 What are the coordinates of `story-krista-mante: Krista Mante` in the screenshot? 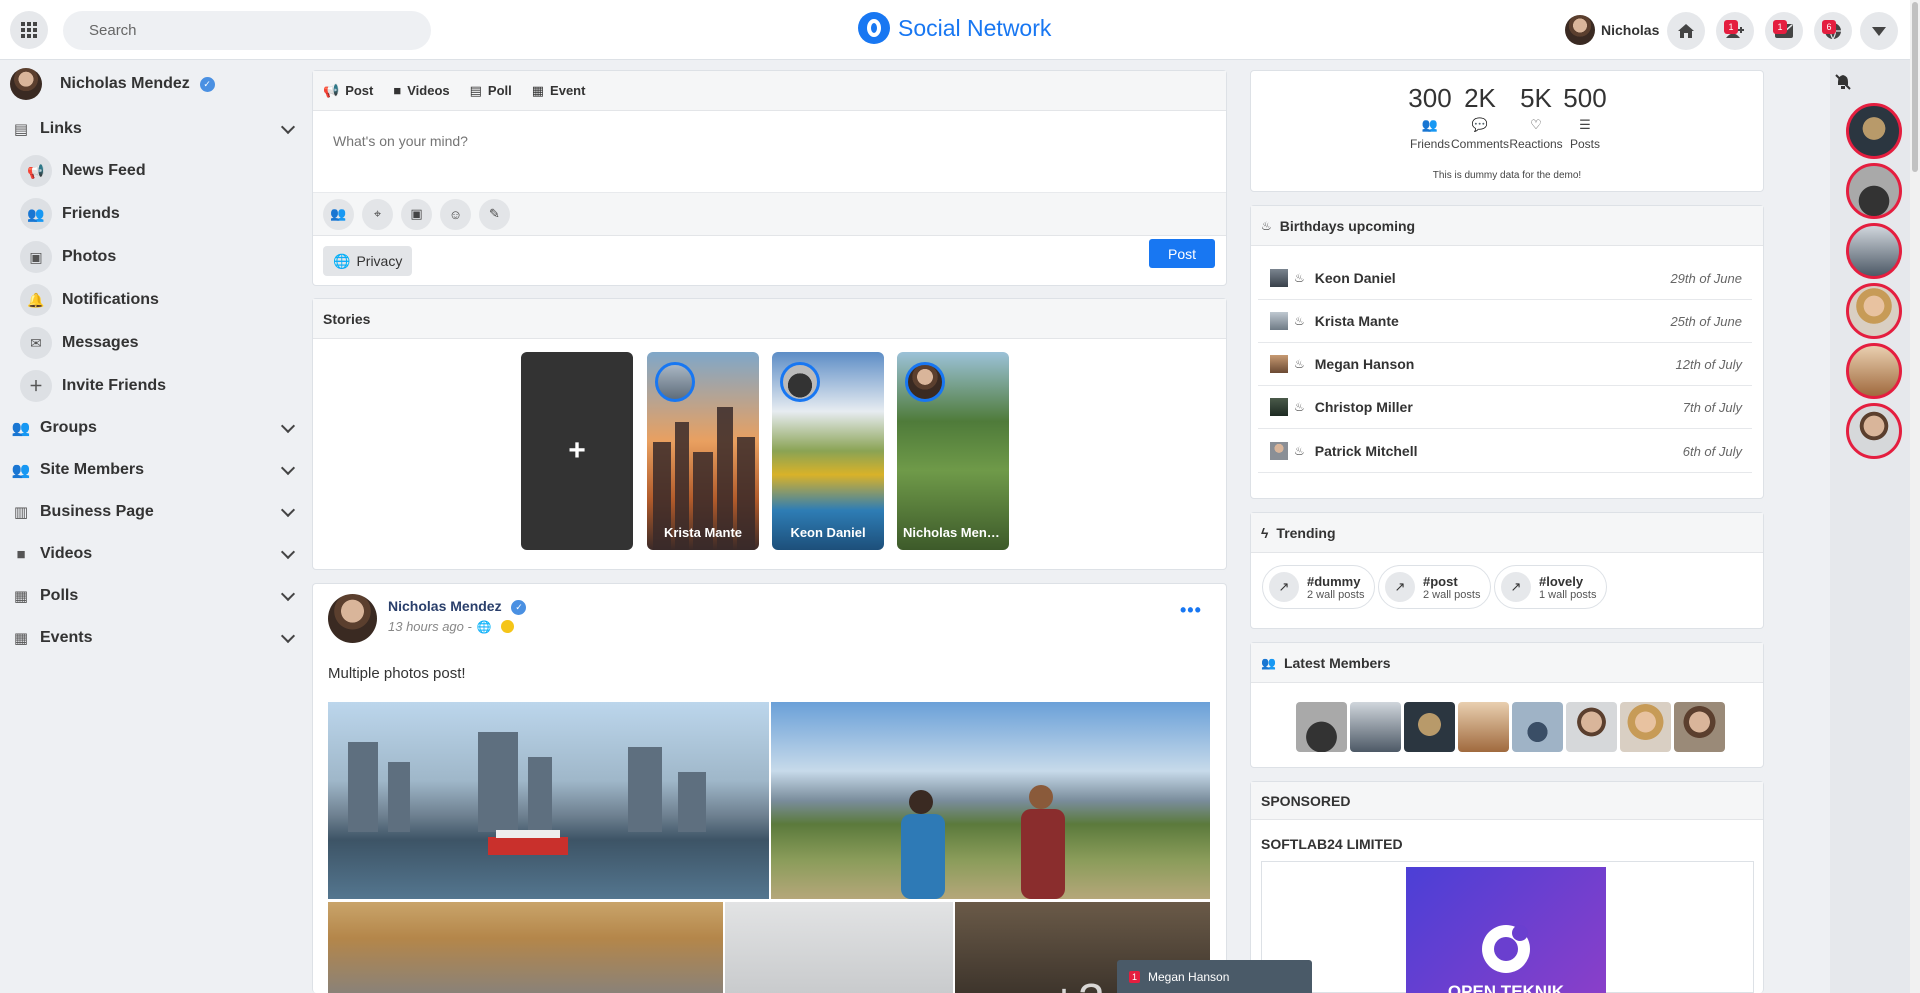 It's located at (703, 451).